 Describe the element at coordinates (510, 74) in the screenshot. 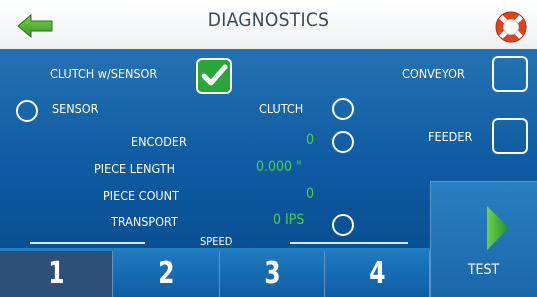

I see `conveyor-checkbox` at that location.